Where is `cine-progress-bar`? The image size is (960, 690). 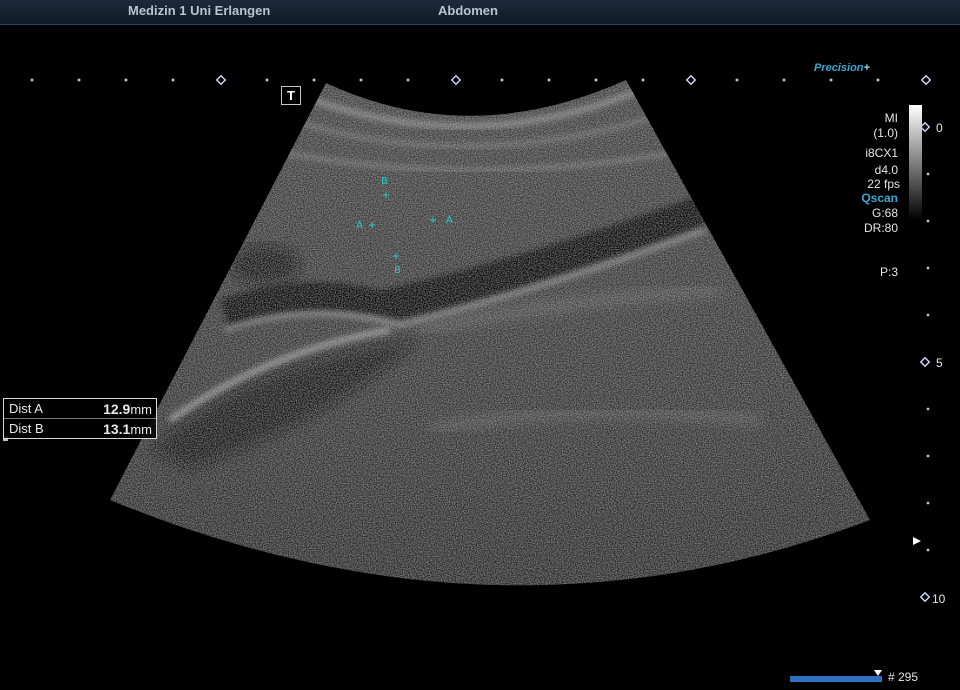 cine-progress-bar is located at coordinates (836, 679).